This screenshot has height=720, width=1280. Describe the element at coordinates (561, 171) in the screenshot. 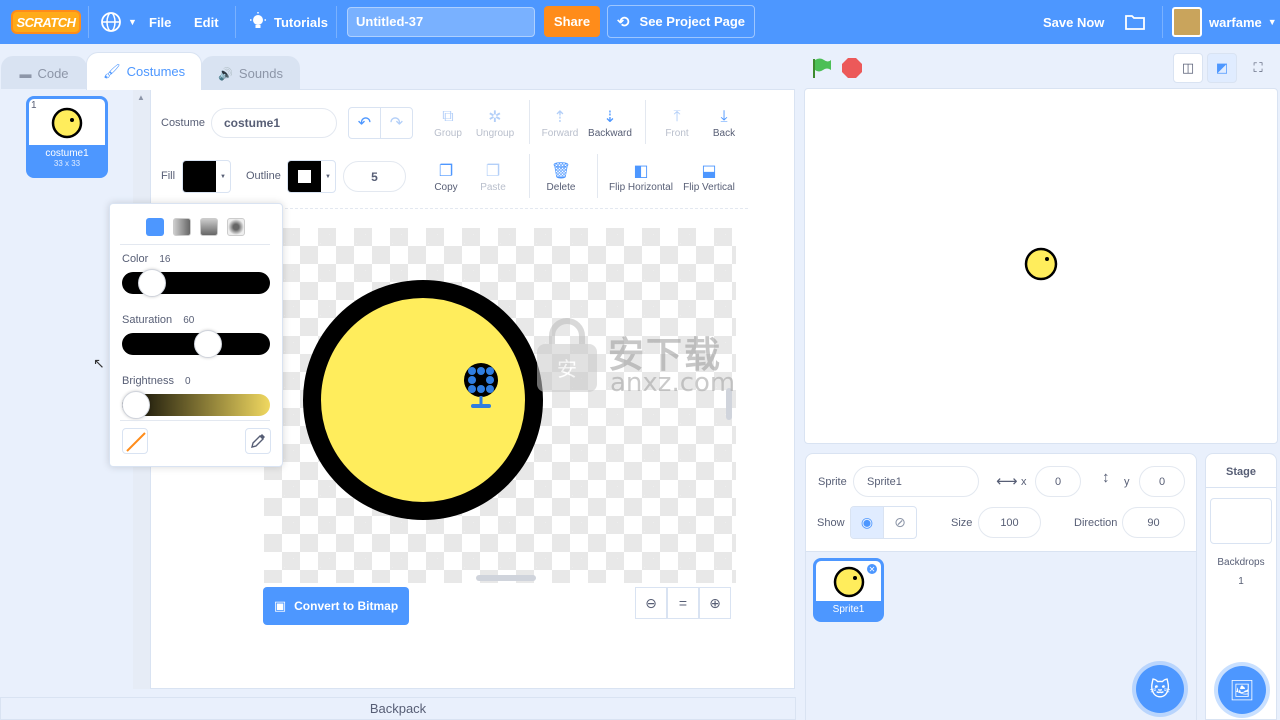

I see `trash-icon: 🗑` at that location.